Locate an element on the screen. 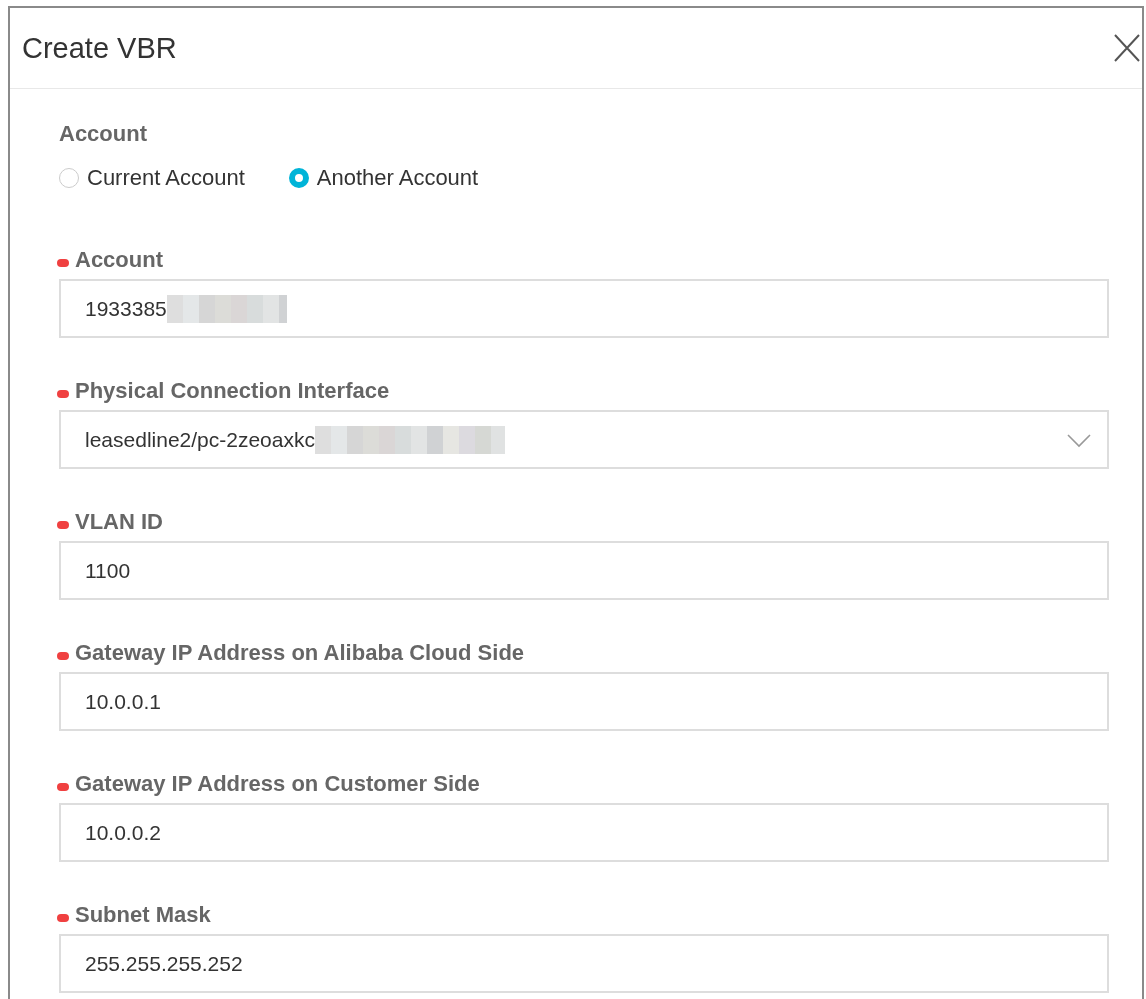  input-field: 10.0.0.2 is located at coordinates (584, 832).